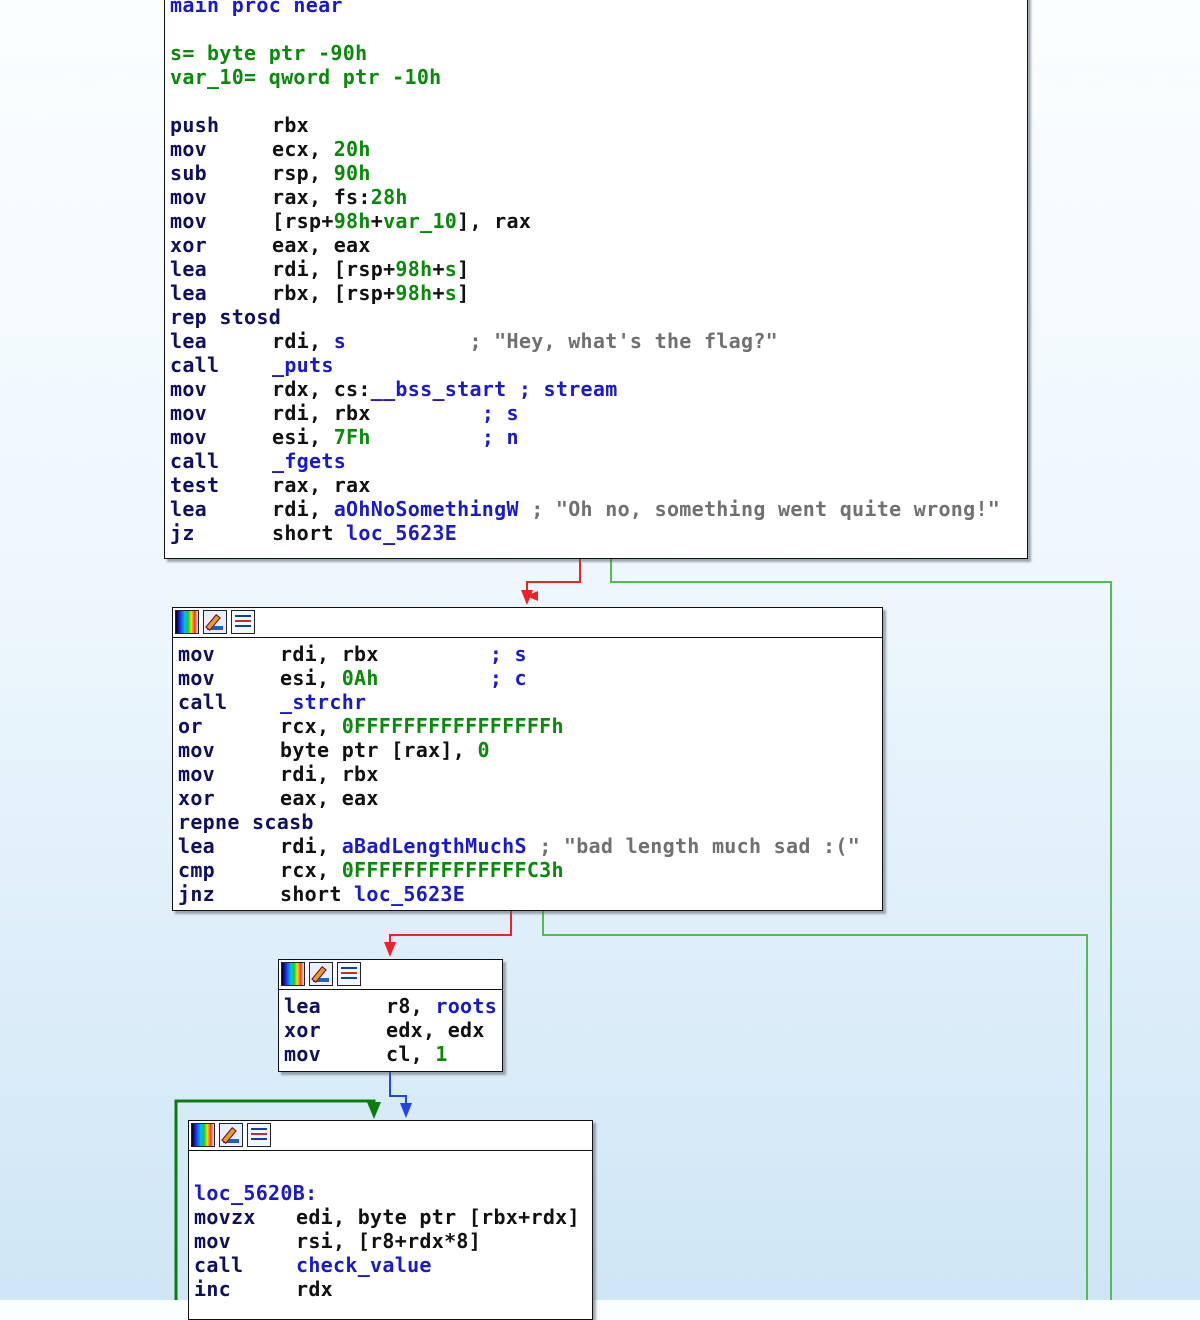 The width and height of the screenshot is (1200, 1320). What do you see at coordinates (390, 1054) in the screenshot?
I see `asm-line: mov cl, 1` at bounding box center [390, 1054].